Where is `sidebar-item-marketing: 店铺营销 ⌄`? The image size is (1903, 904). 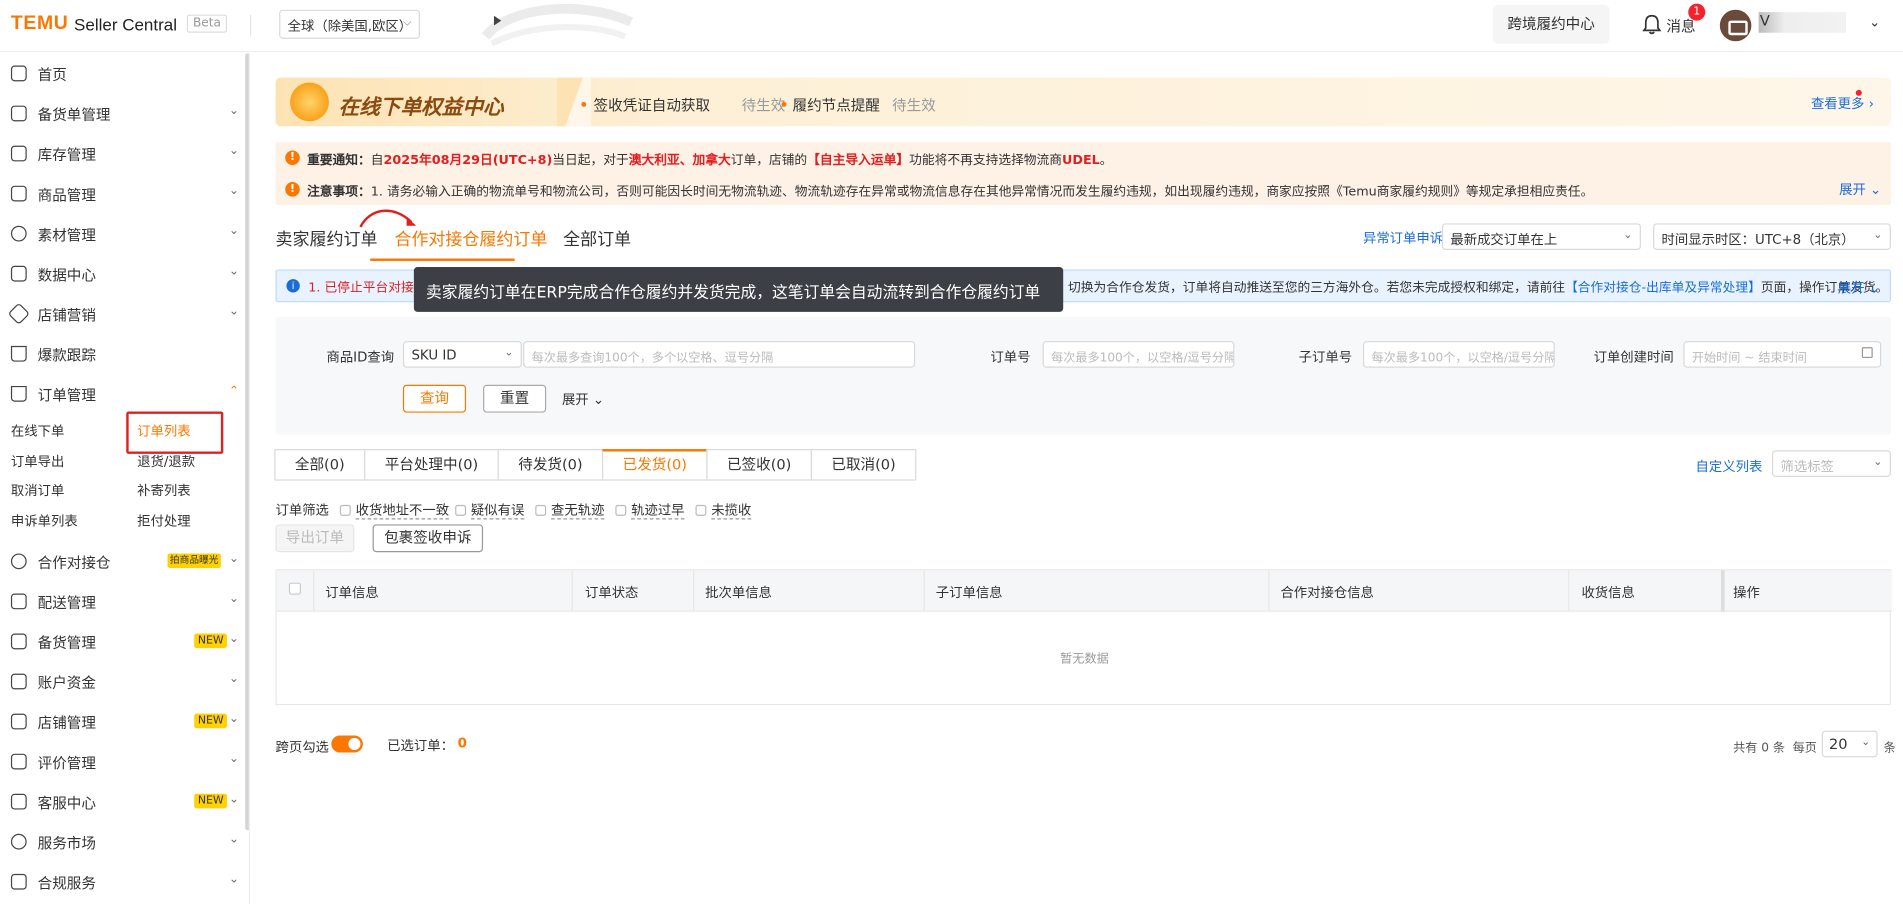
sidebar-item-marketing: 店铺营销 ⌄ is located at coordinates (121, 314).